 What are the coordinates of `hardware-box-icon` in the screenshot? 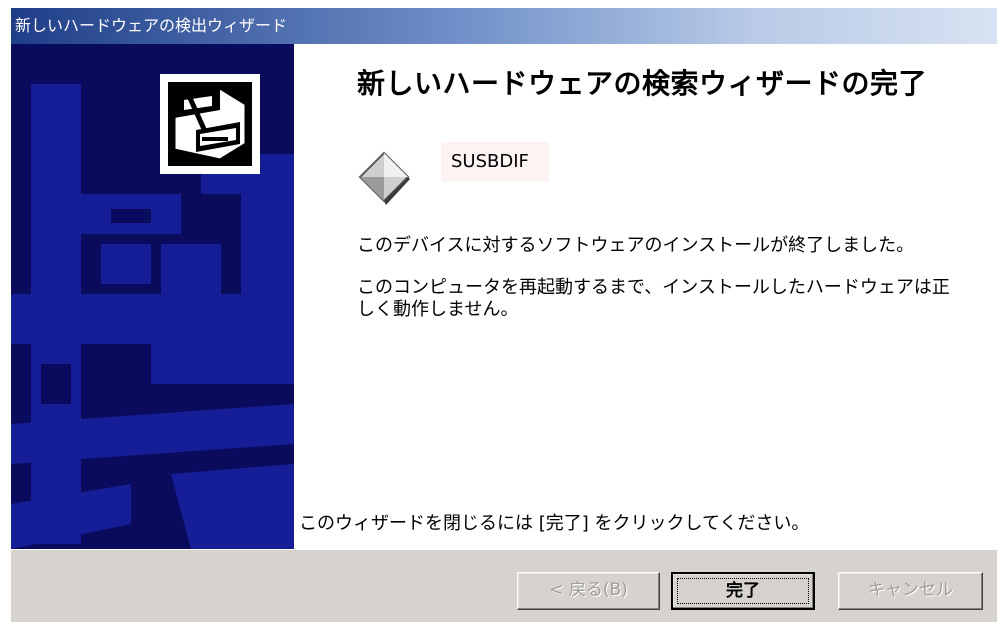 It's located at (210, 124).